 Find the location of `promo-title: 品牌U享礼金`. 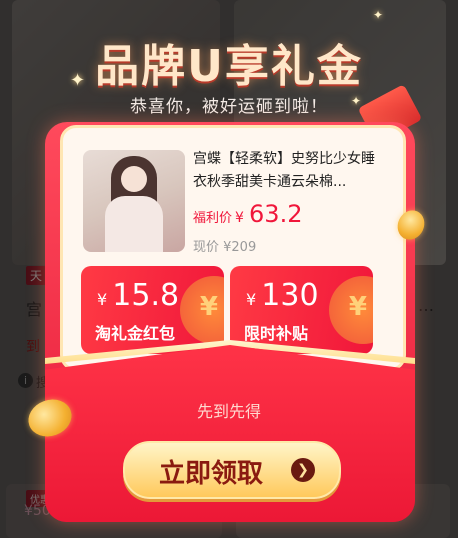

promo-title: 品牌U享礼金 is located at coordinates (229, 66).